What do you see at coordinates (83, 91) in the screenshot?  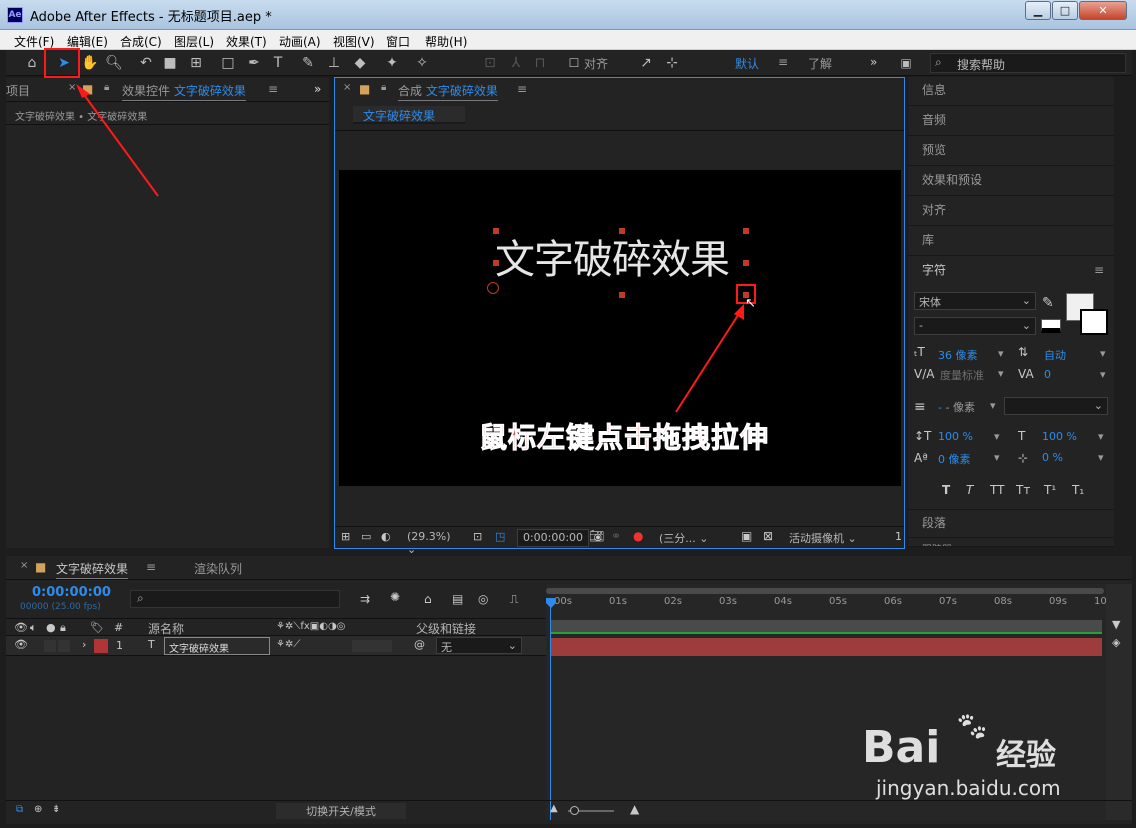 I see `arrowhead-icon` at bounding box center [83, 91].